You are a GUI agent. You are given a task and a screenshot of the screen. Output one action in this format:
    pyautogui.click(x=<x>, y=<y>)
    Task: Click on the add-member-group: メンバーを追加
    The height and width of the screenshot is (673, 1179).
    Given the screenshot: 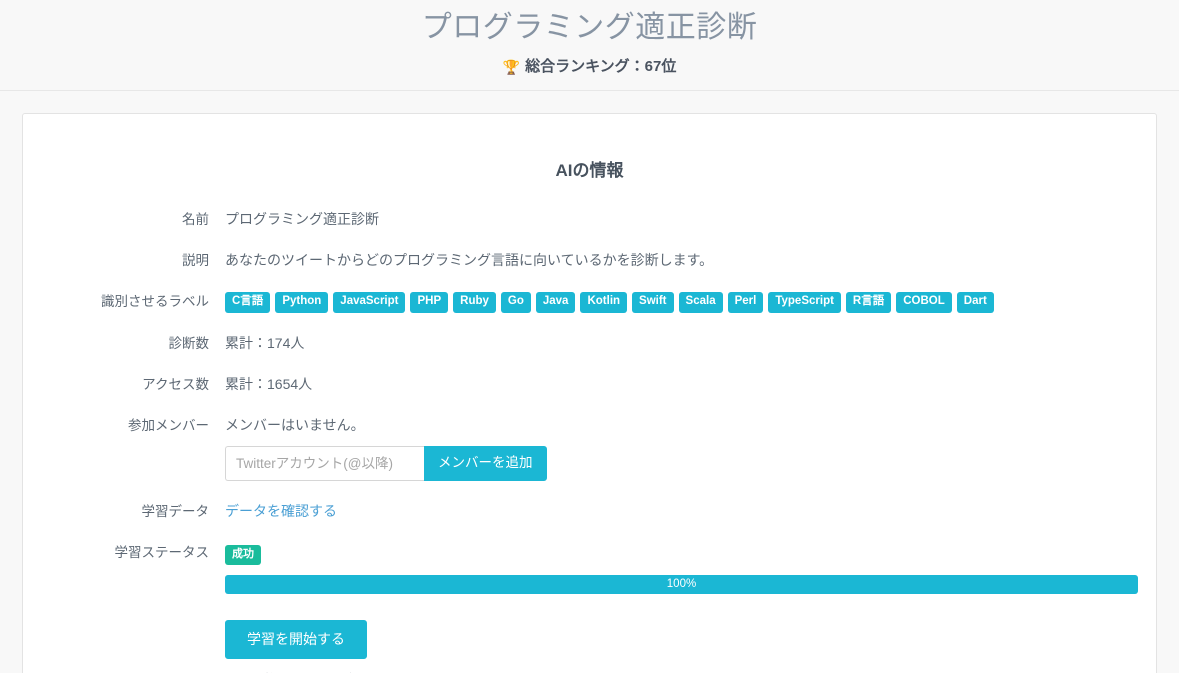 What is the action you would take?
    pyautogui.click(x=682, y=463)
    